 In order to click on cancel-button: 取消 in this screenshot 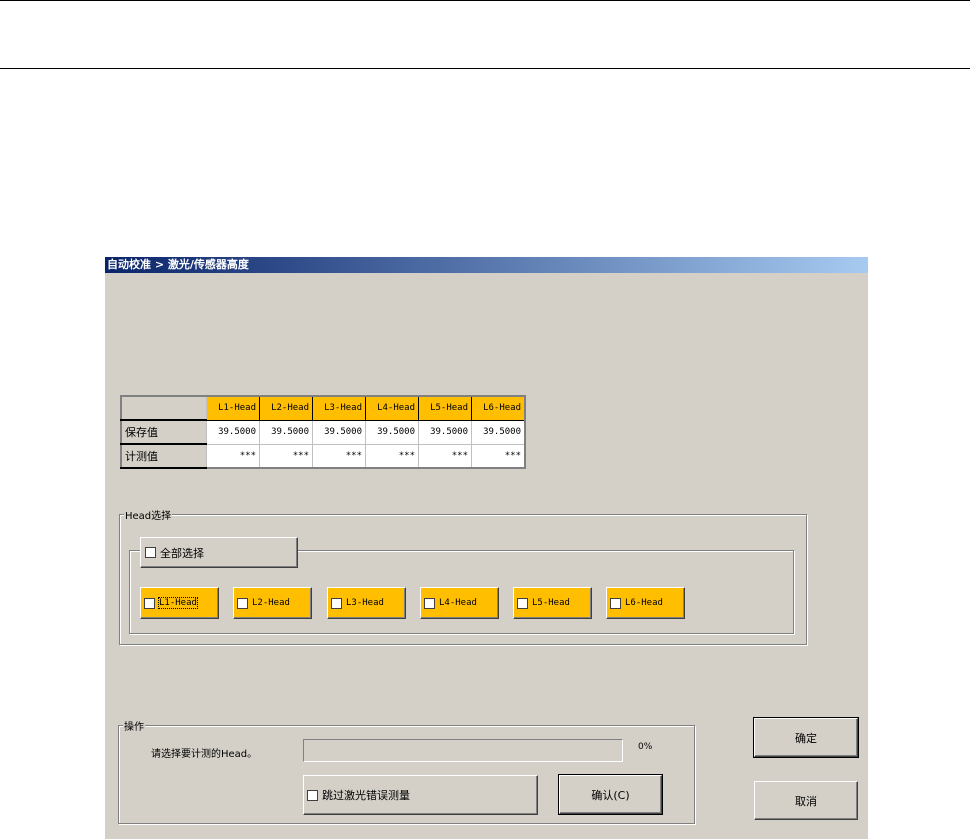, I will do `click(806, 800)`.